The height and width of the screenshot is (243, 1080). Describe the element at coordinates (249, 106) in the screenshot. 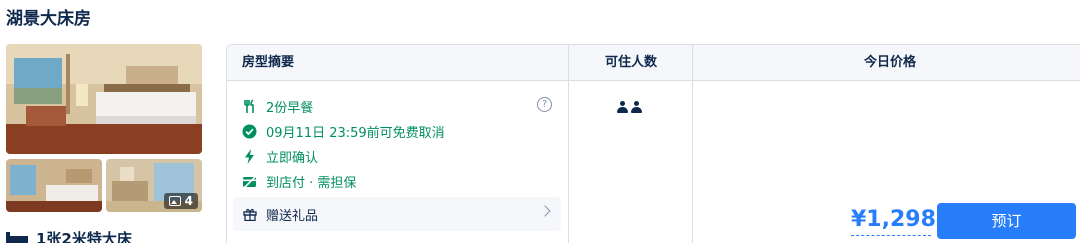

I see `fork-knife-icon` at that location.